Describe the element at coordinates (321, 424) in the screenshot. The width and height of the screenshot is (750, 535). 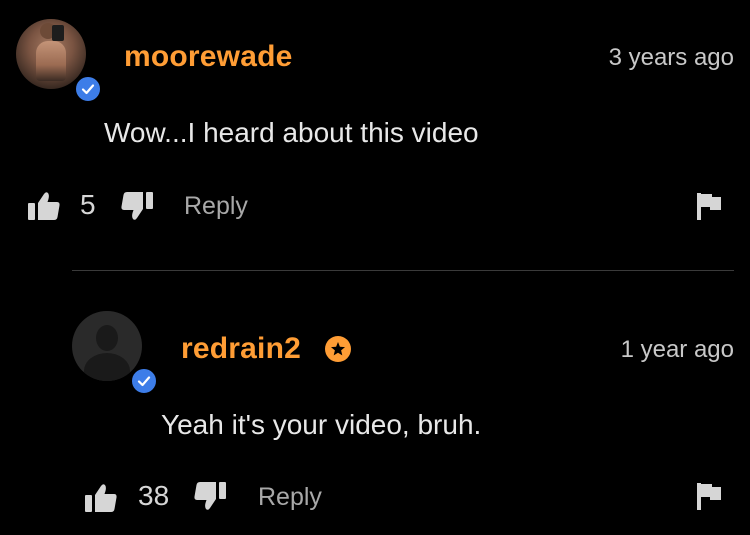
I see `comment-text: Yeah it's your video, bruh.` at that location.